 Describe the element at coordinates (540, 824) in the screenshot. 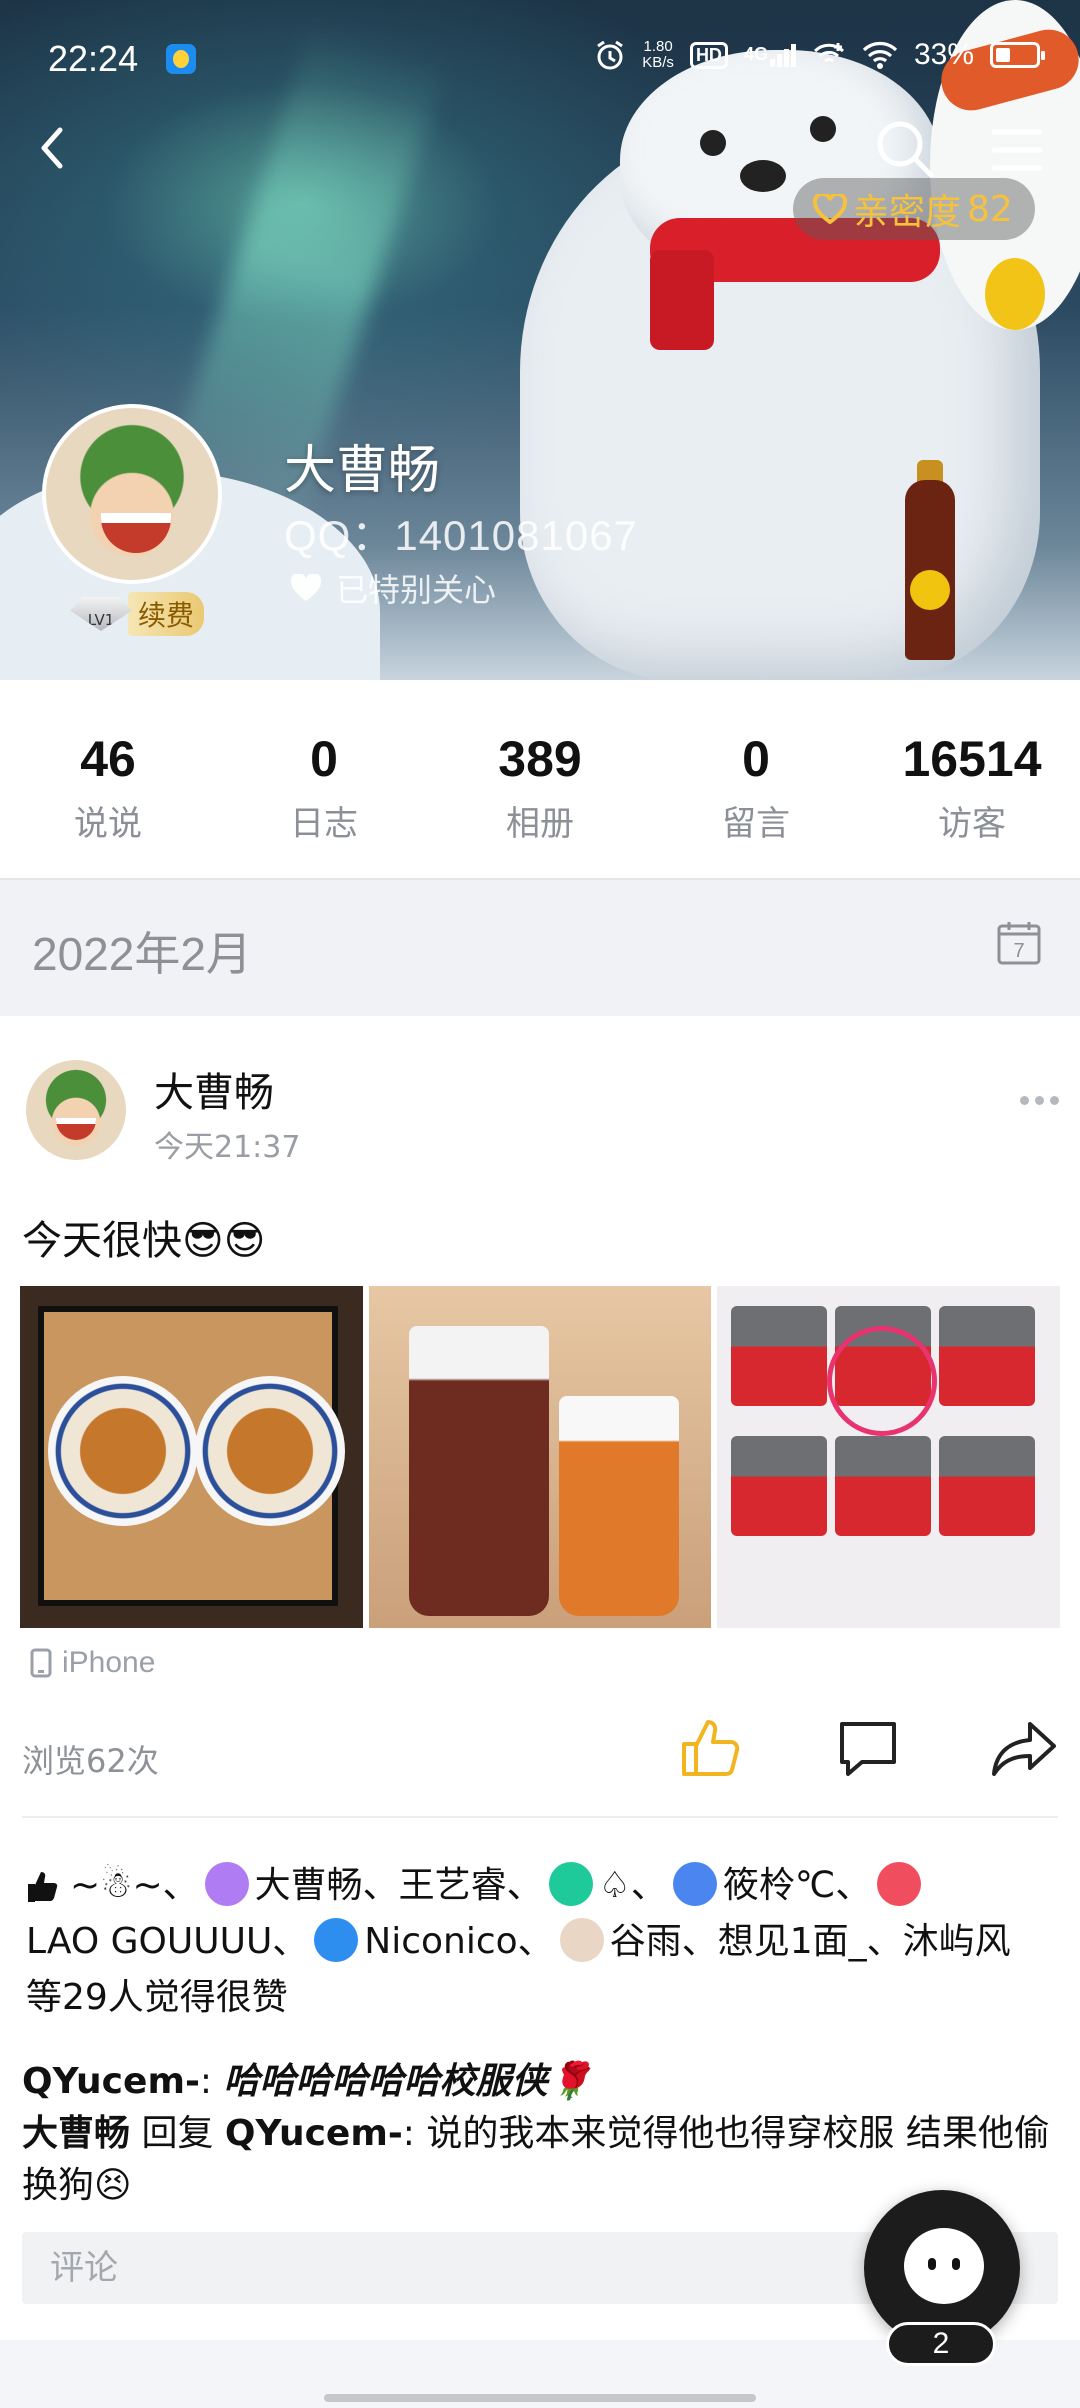

I see `stat-label: 相册` at that location.